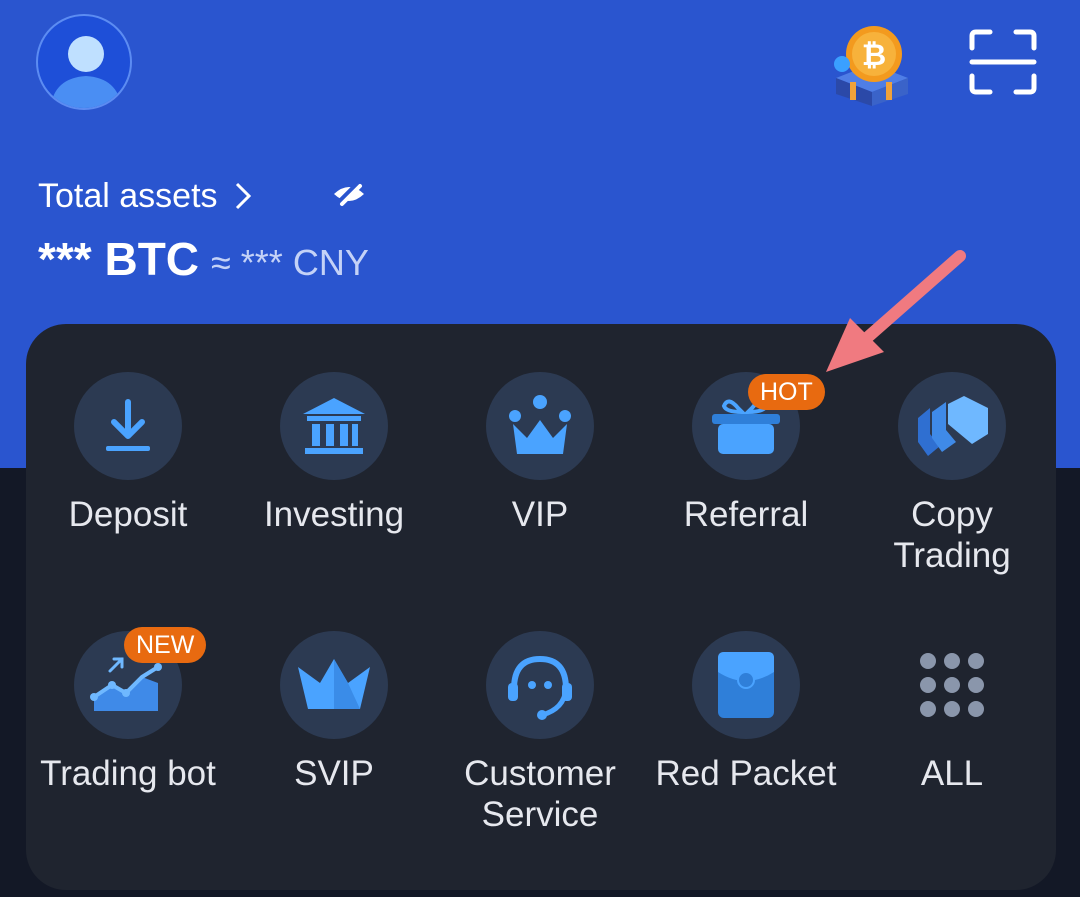  What do you see at coordinates (128, 773) in the screenshot?
I see `shortcut-label: Trading bot` at bounding box center [128, 773].